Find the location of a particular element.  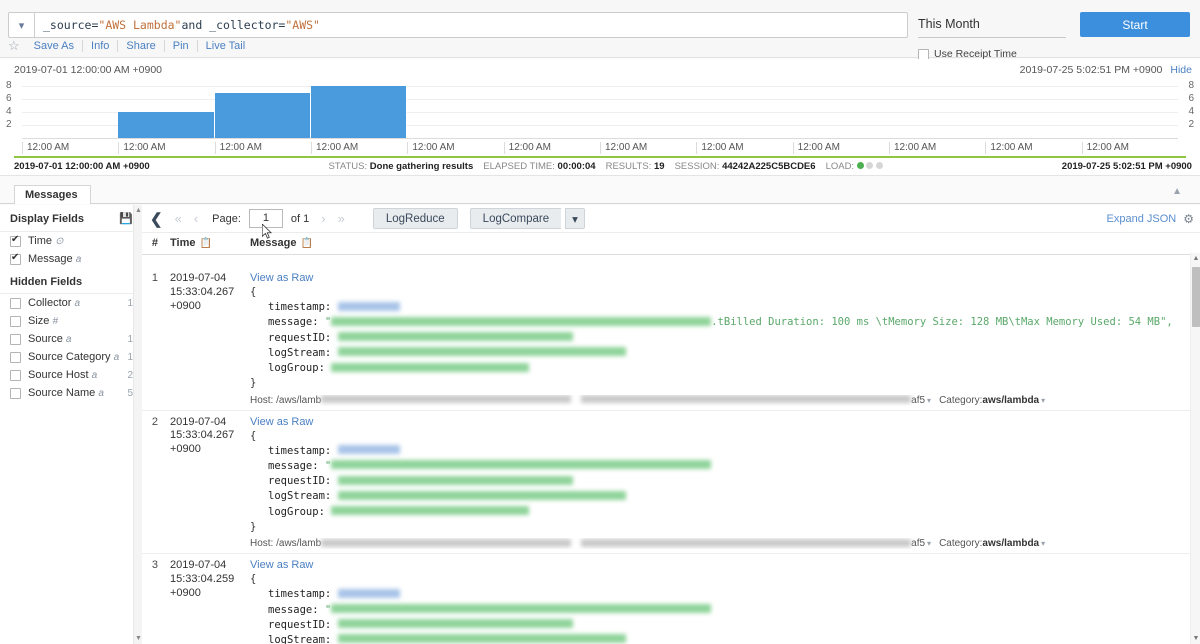

page-label: Page: is located at coordinates (226, 218).